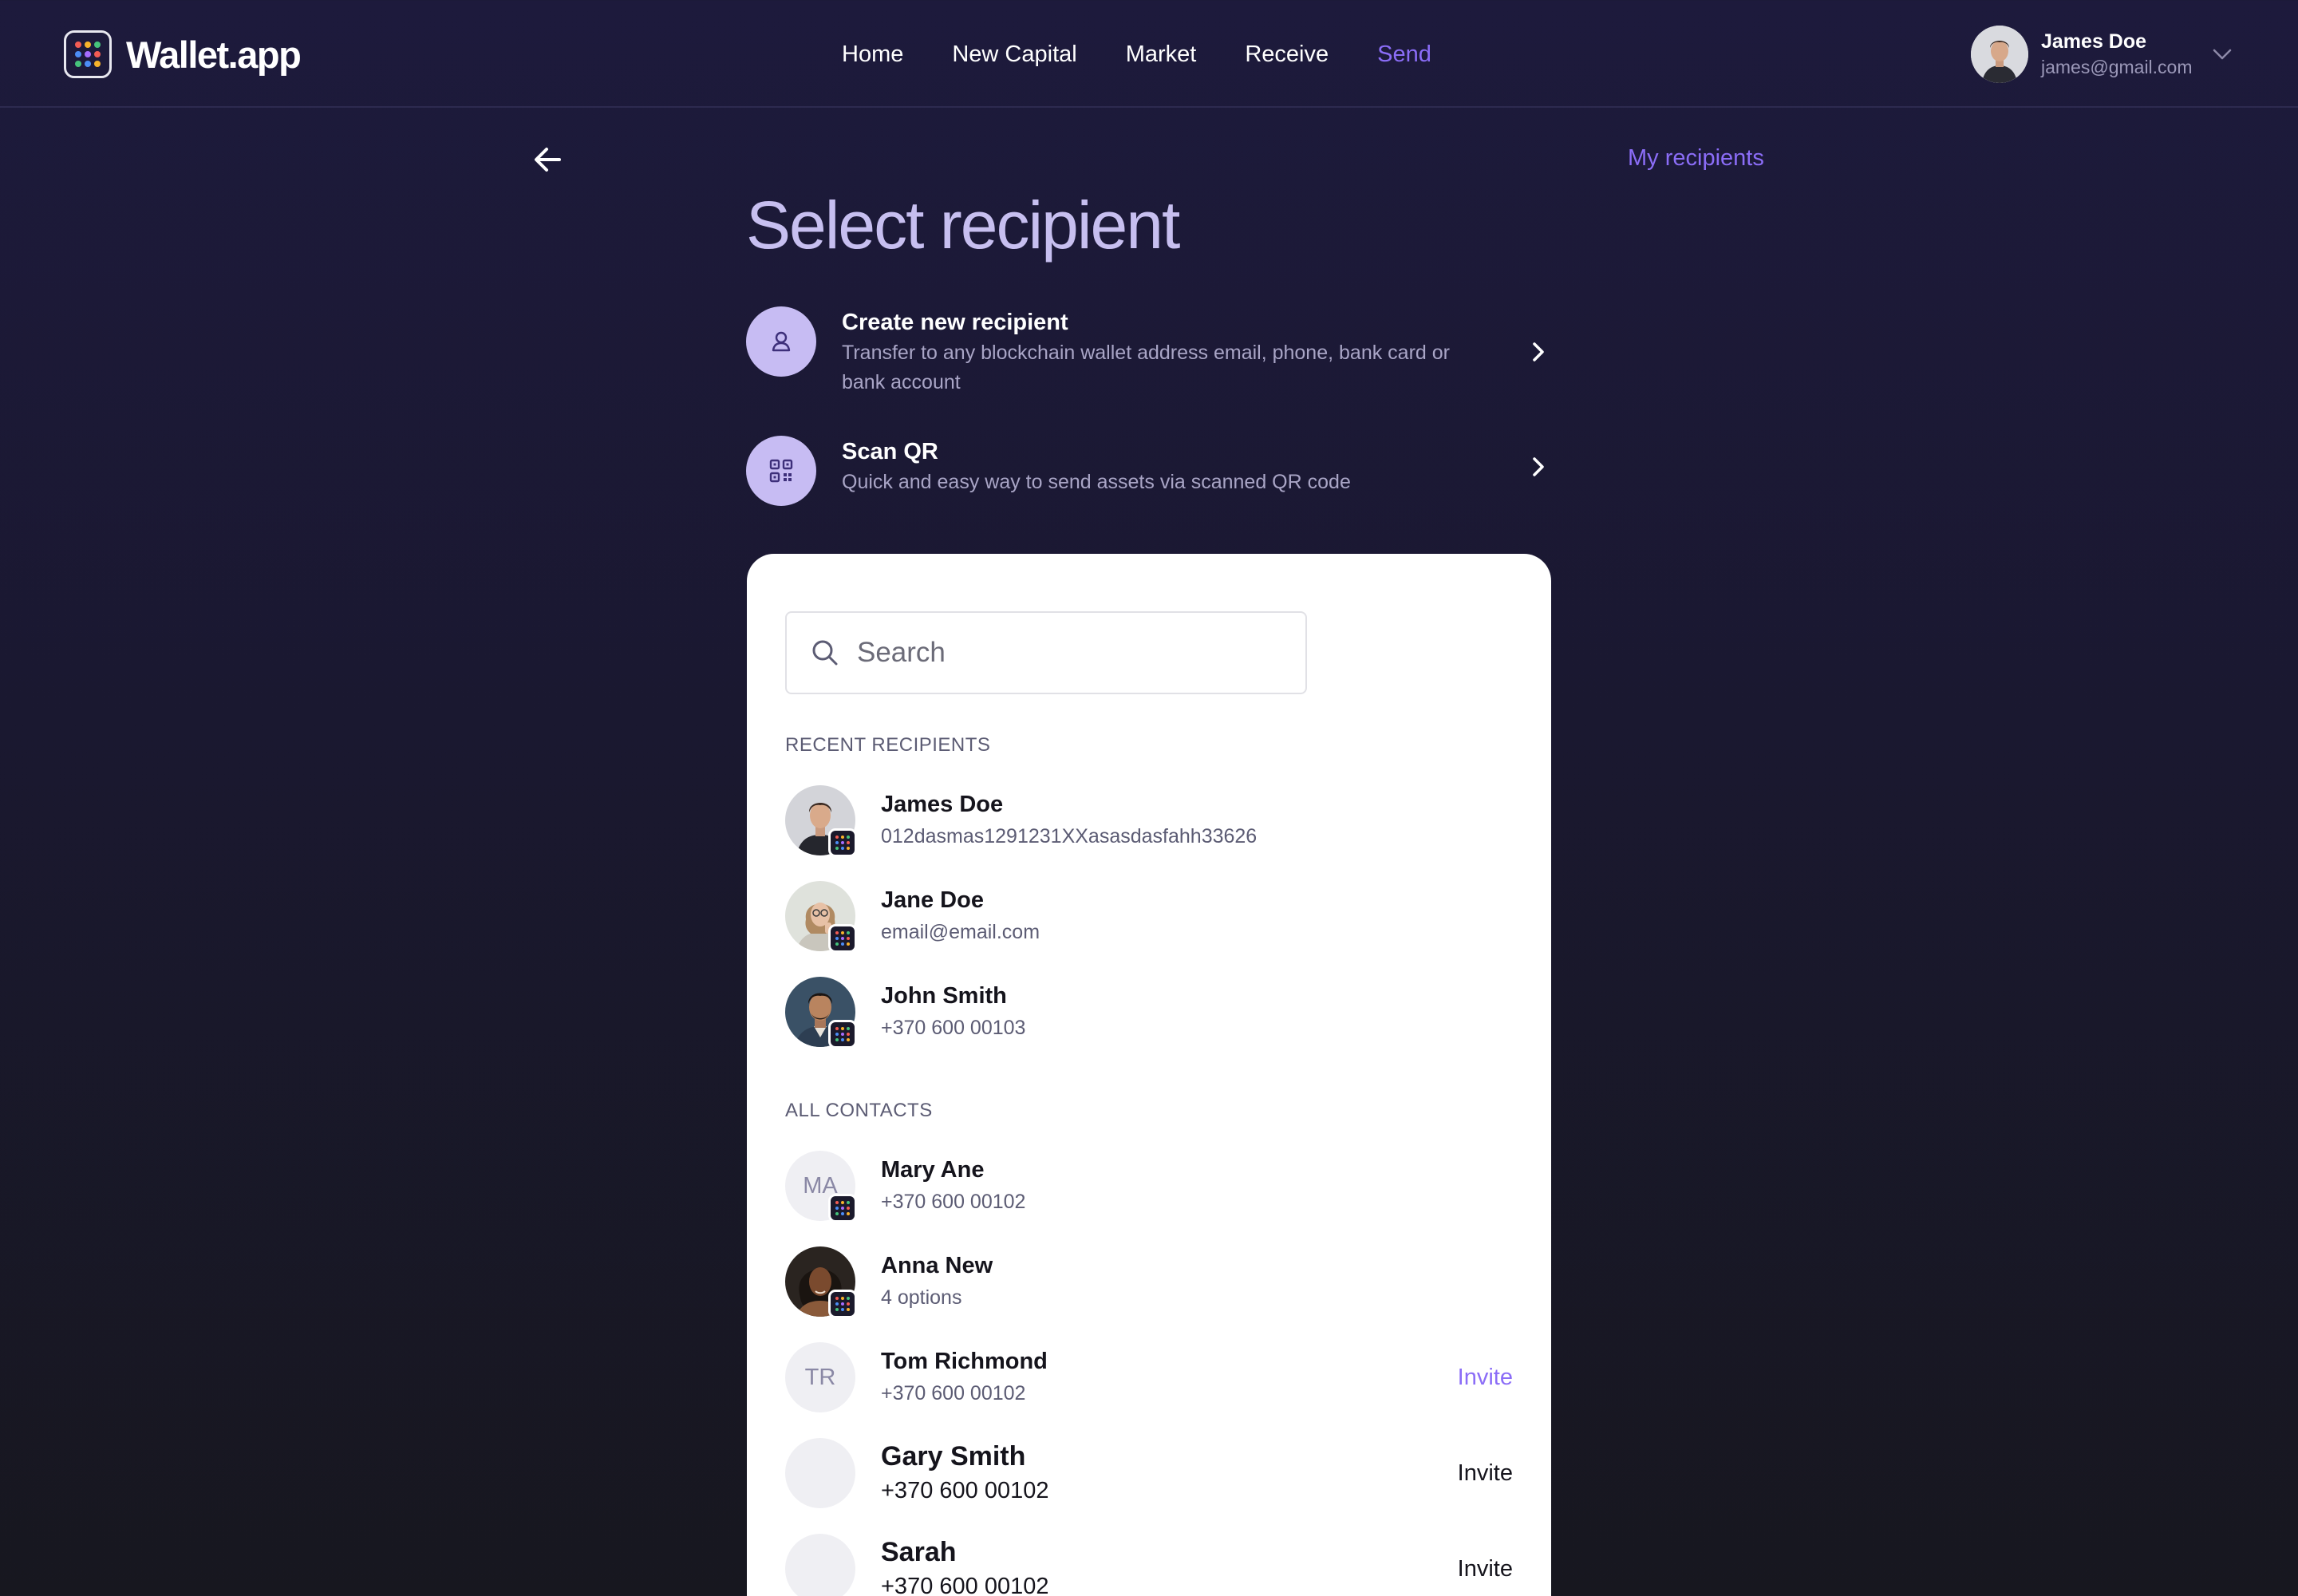 The image size is (2298, 1596). I want to click on nav-new-capital: New Capital, so click(1014, 54).